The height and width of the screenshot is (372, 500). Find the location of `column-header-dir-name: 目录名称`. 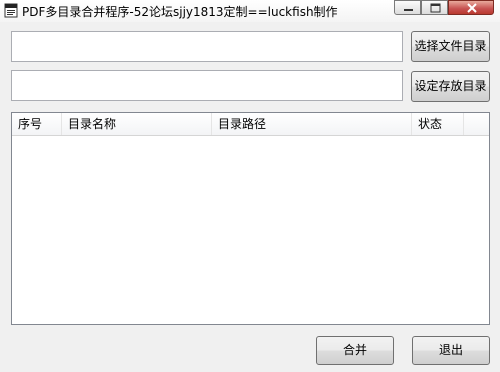

column-header-dir-name: 目录名称 is located at coordinates (137, 124).